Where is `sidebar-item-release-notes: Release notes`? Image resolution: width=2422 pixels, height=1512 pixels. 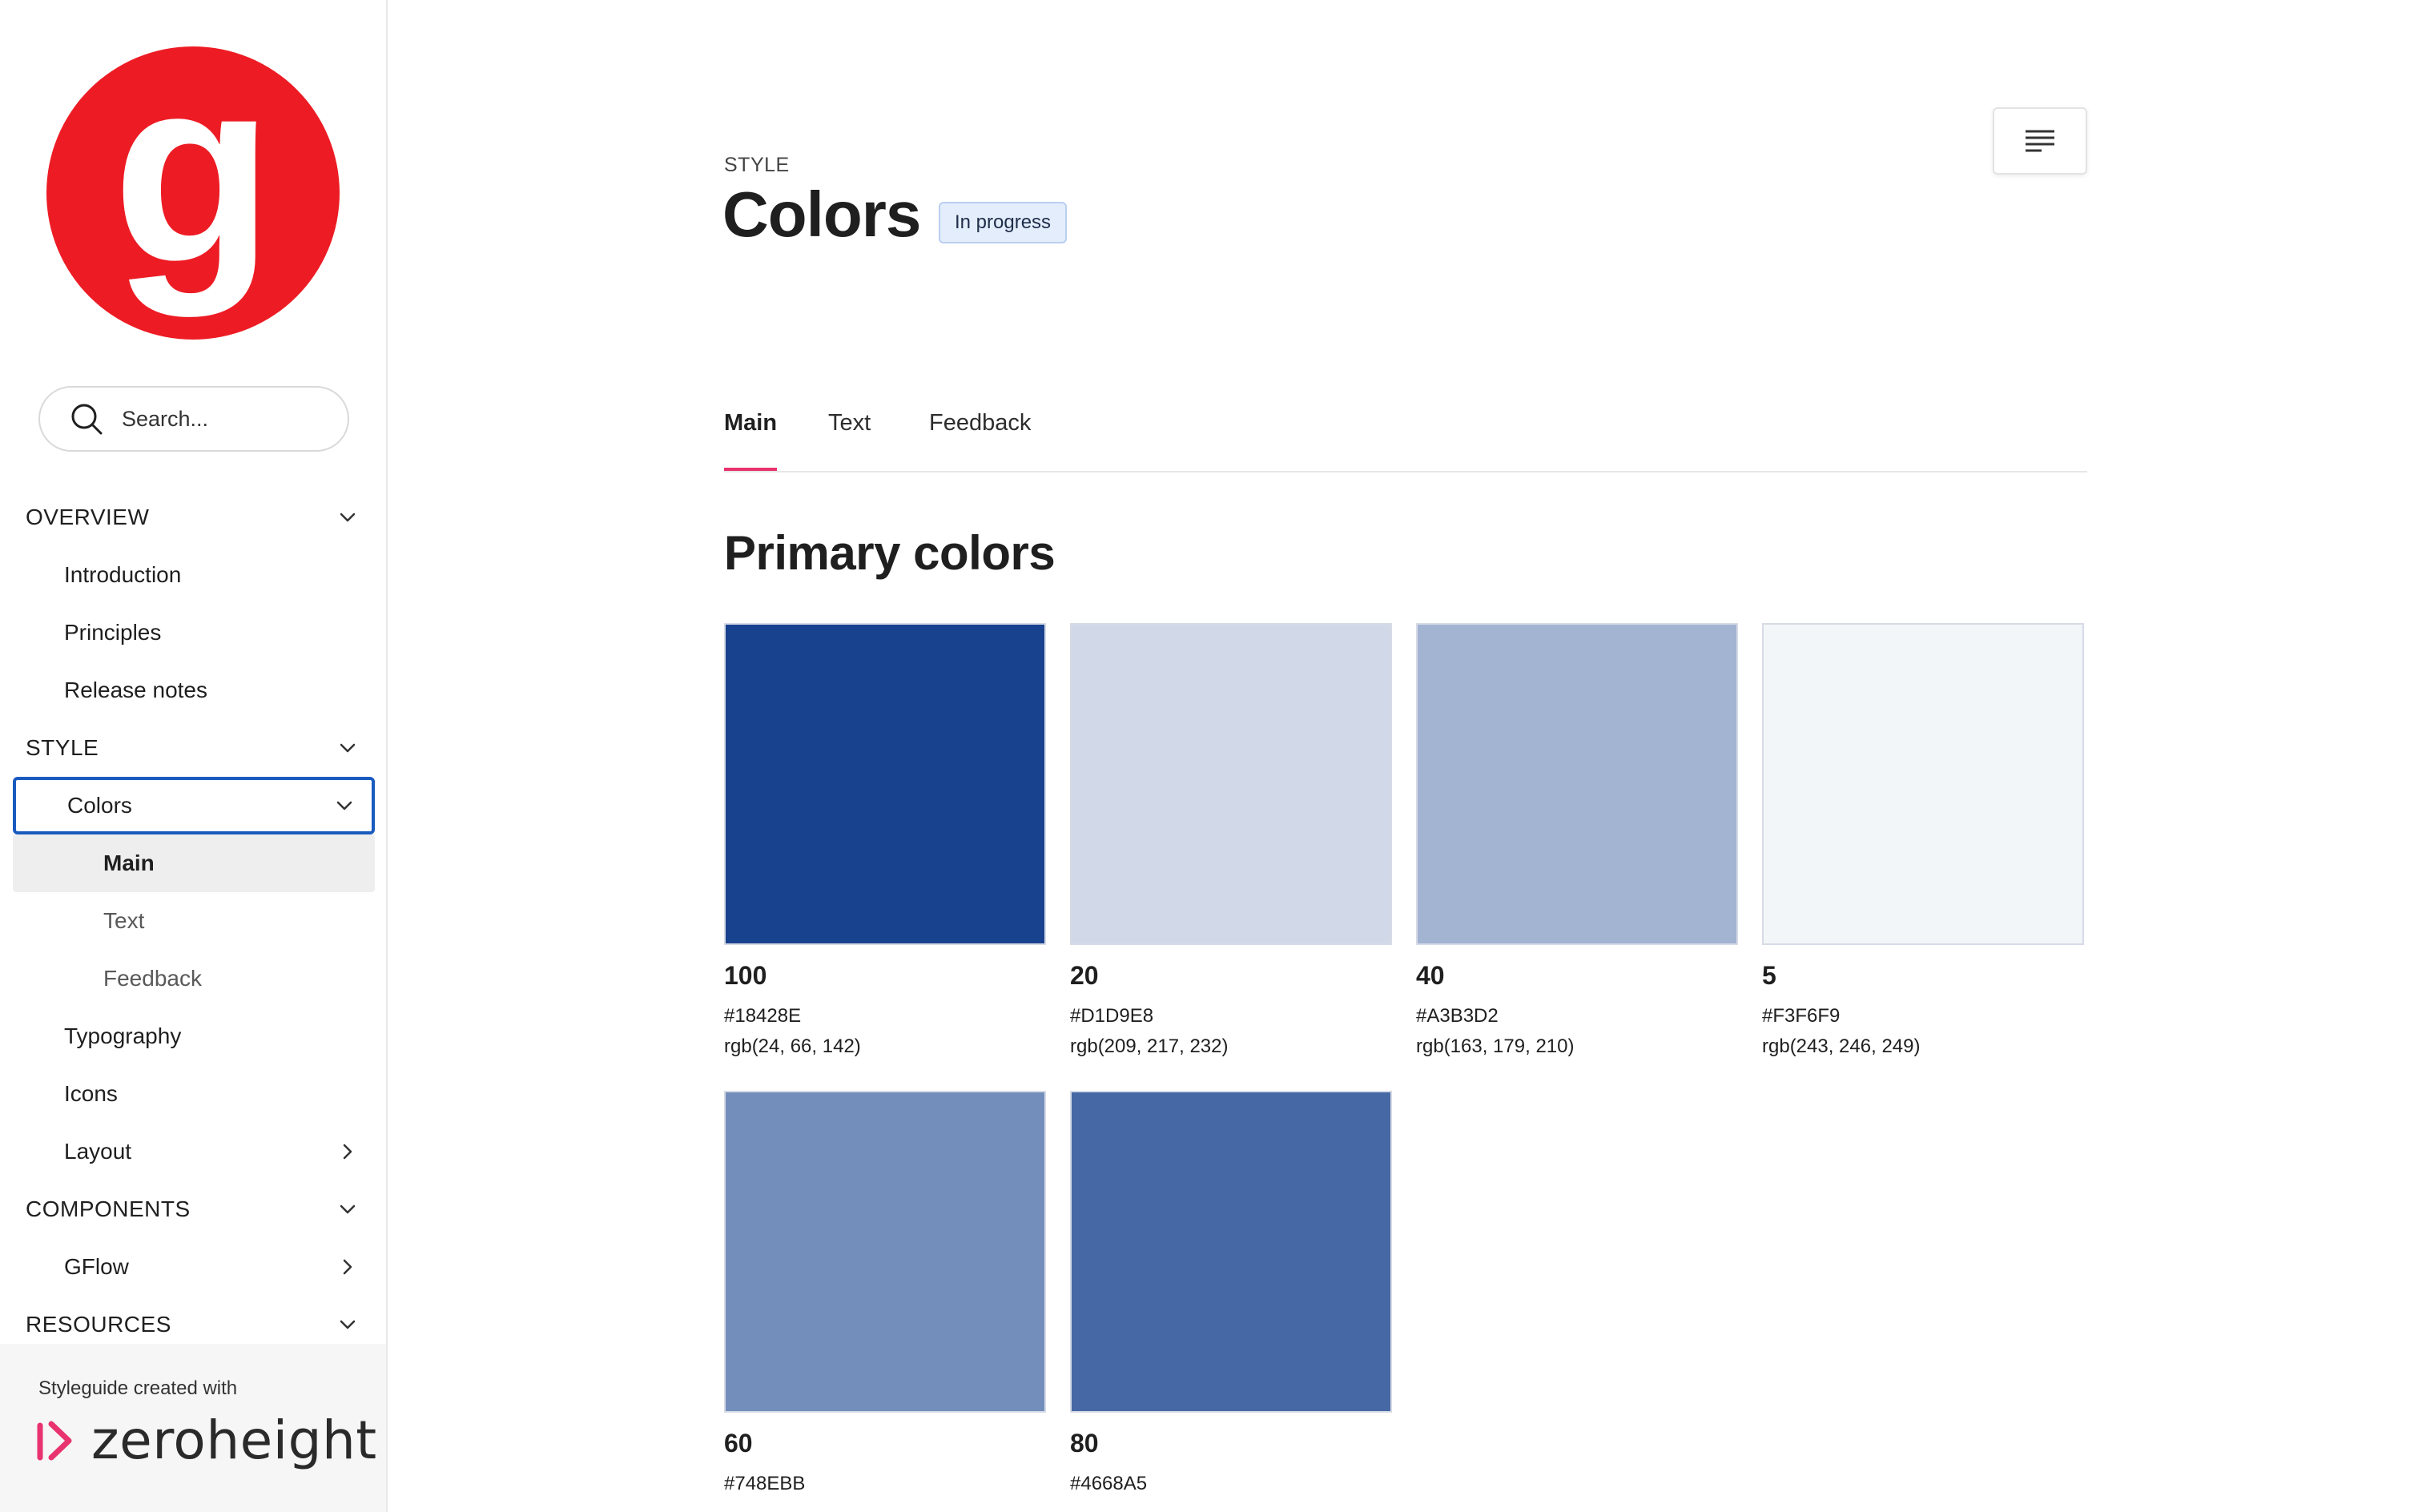
sidebar-item-release-notes: Release notes is located at coordinates (194, 690).